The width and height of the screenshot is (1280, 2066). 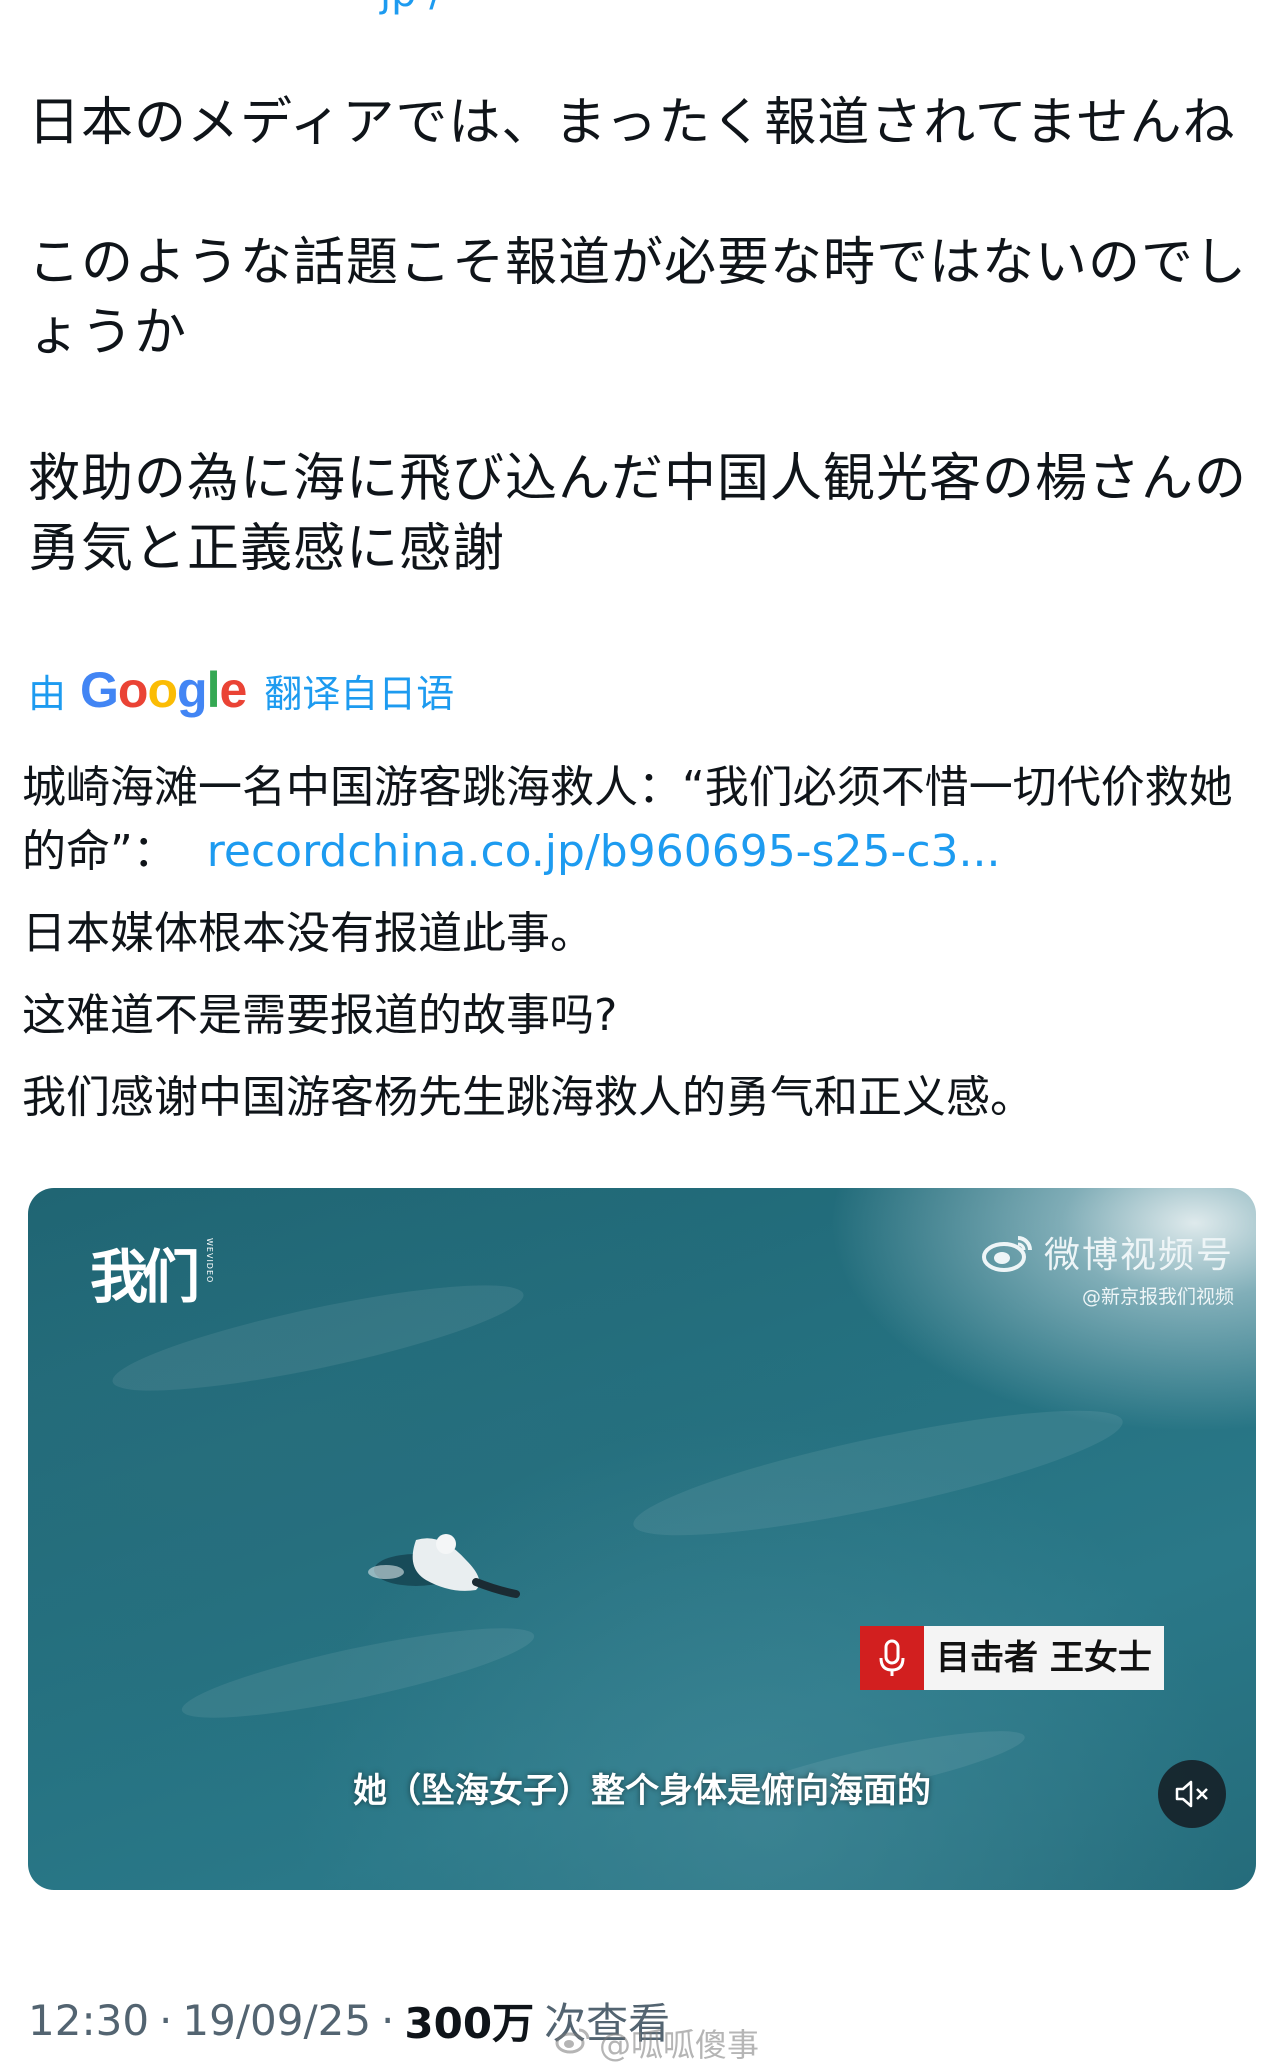 What do you see at coordinates (209, 1261) in the screenshot?
I see `video-channel-logo-sub: WEVIDEO` at bounding box center [209, 1261].